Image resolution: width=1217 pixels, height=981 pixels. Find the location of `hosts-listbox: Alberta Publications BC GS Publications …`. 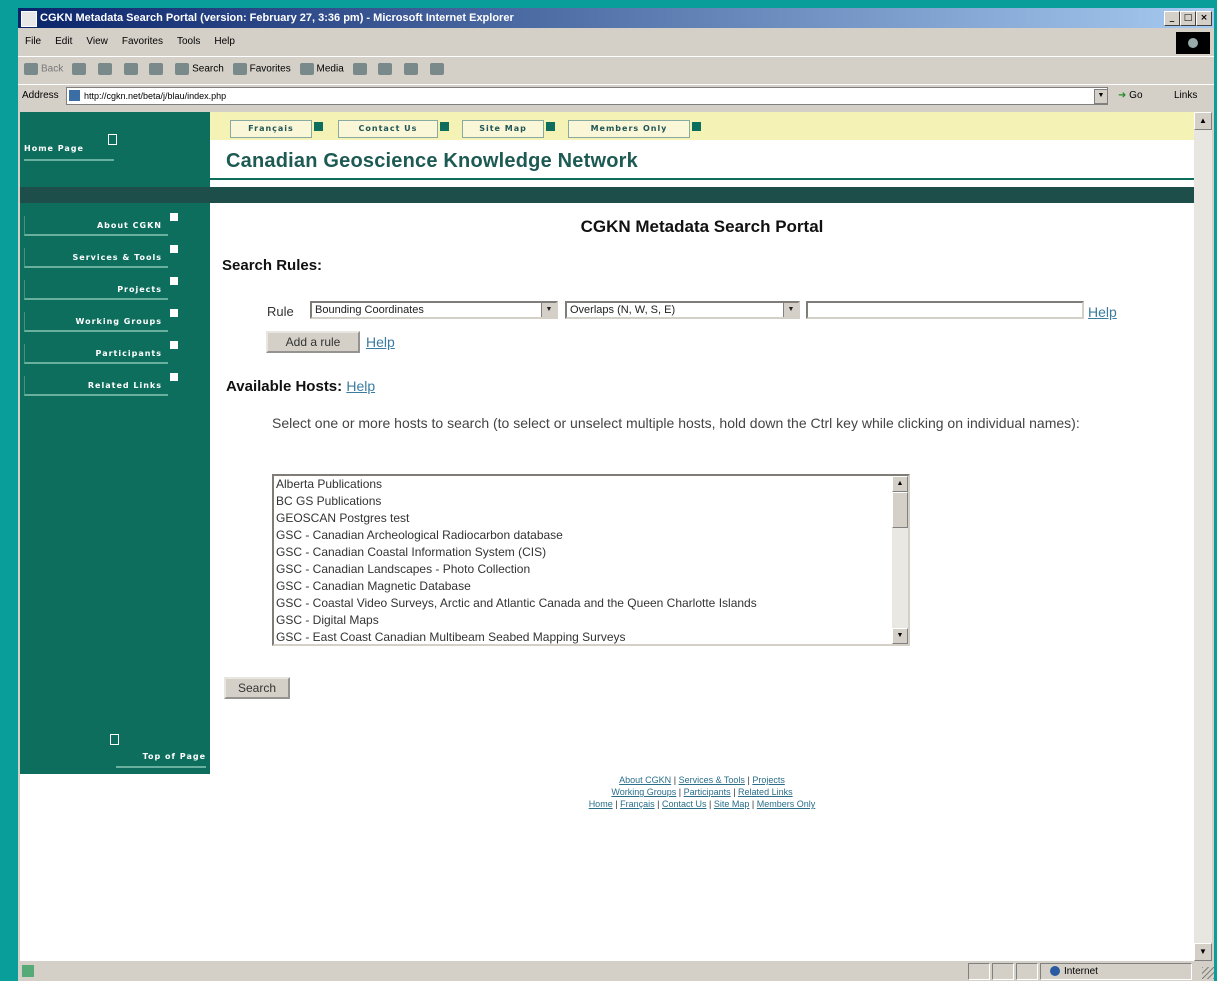

hosts-listbox: Alberta Publications BC GS Publications … is located at coordinates (591, 560).